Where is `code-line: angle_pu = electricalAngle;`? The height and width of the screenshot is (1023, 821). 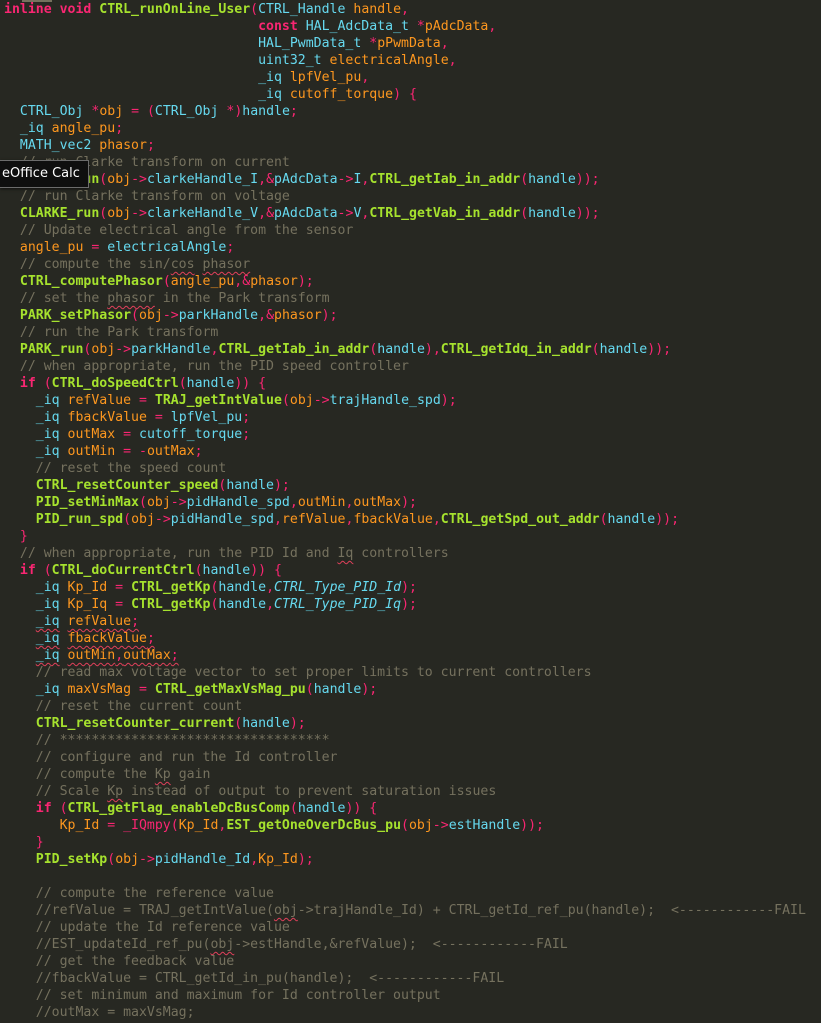
code-line: angle_pu = electricalAngle; is located at coordinates (119, 247).